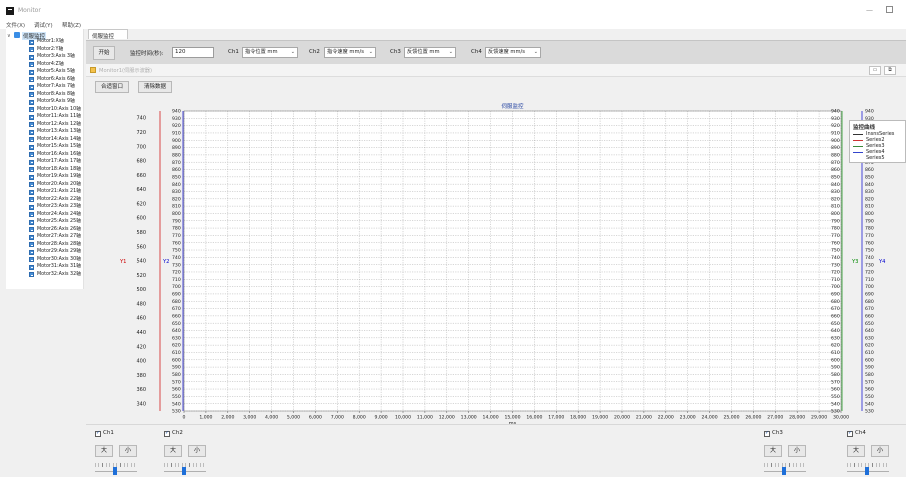  I want to click on tree-item: Motor6:Axis 6轴, so click(57, 80).